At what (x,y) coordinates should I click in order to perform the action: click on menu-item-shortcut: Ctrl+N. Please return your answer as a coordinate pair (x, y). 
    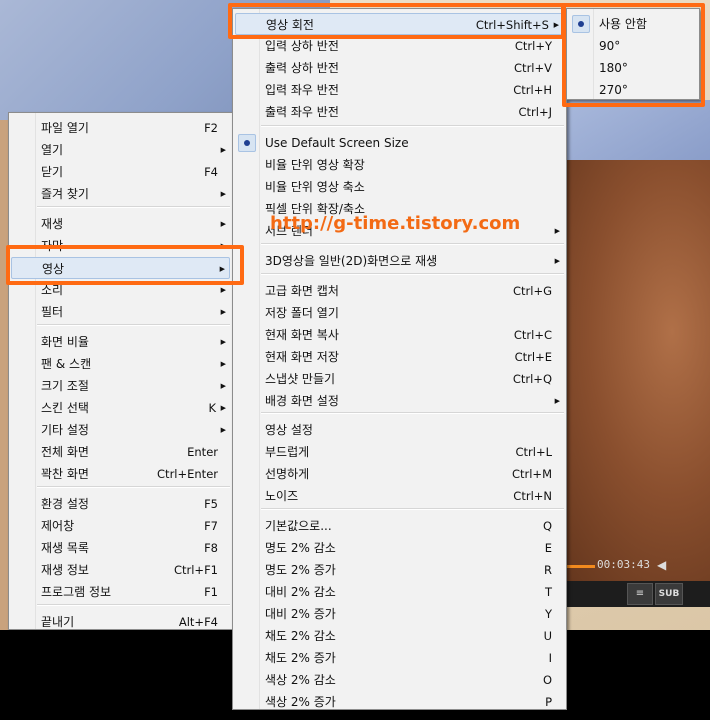
    Looking at the image, I should click on (532, 496).